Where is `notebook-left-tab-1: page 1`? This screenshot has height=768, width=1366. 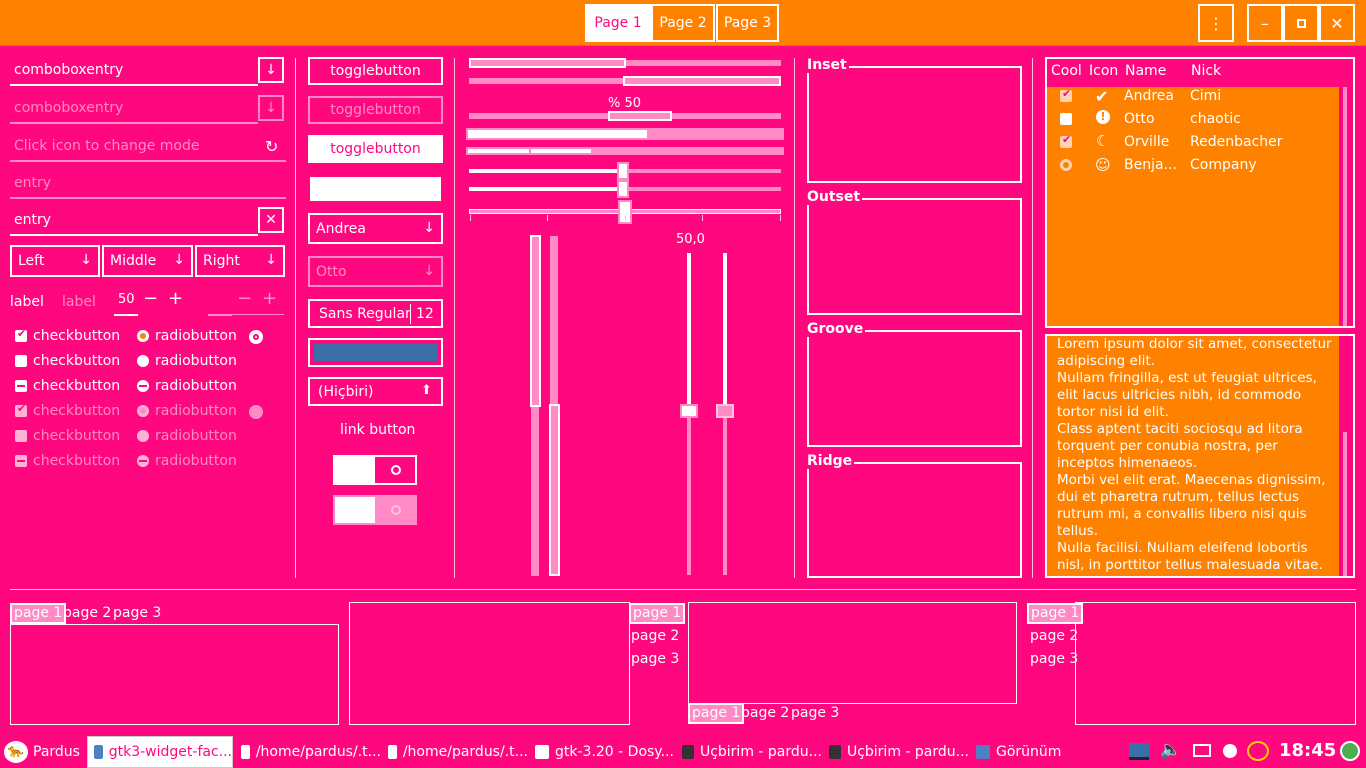 notebook-left-tab-1: page 1 is located at coordinates (1055, 613).